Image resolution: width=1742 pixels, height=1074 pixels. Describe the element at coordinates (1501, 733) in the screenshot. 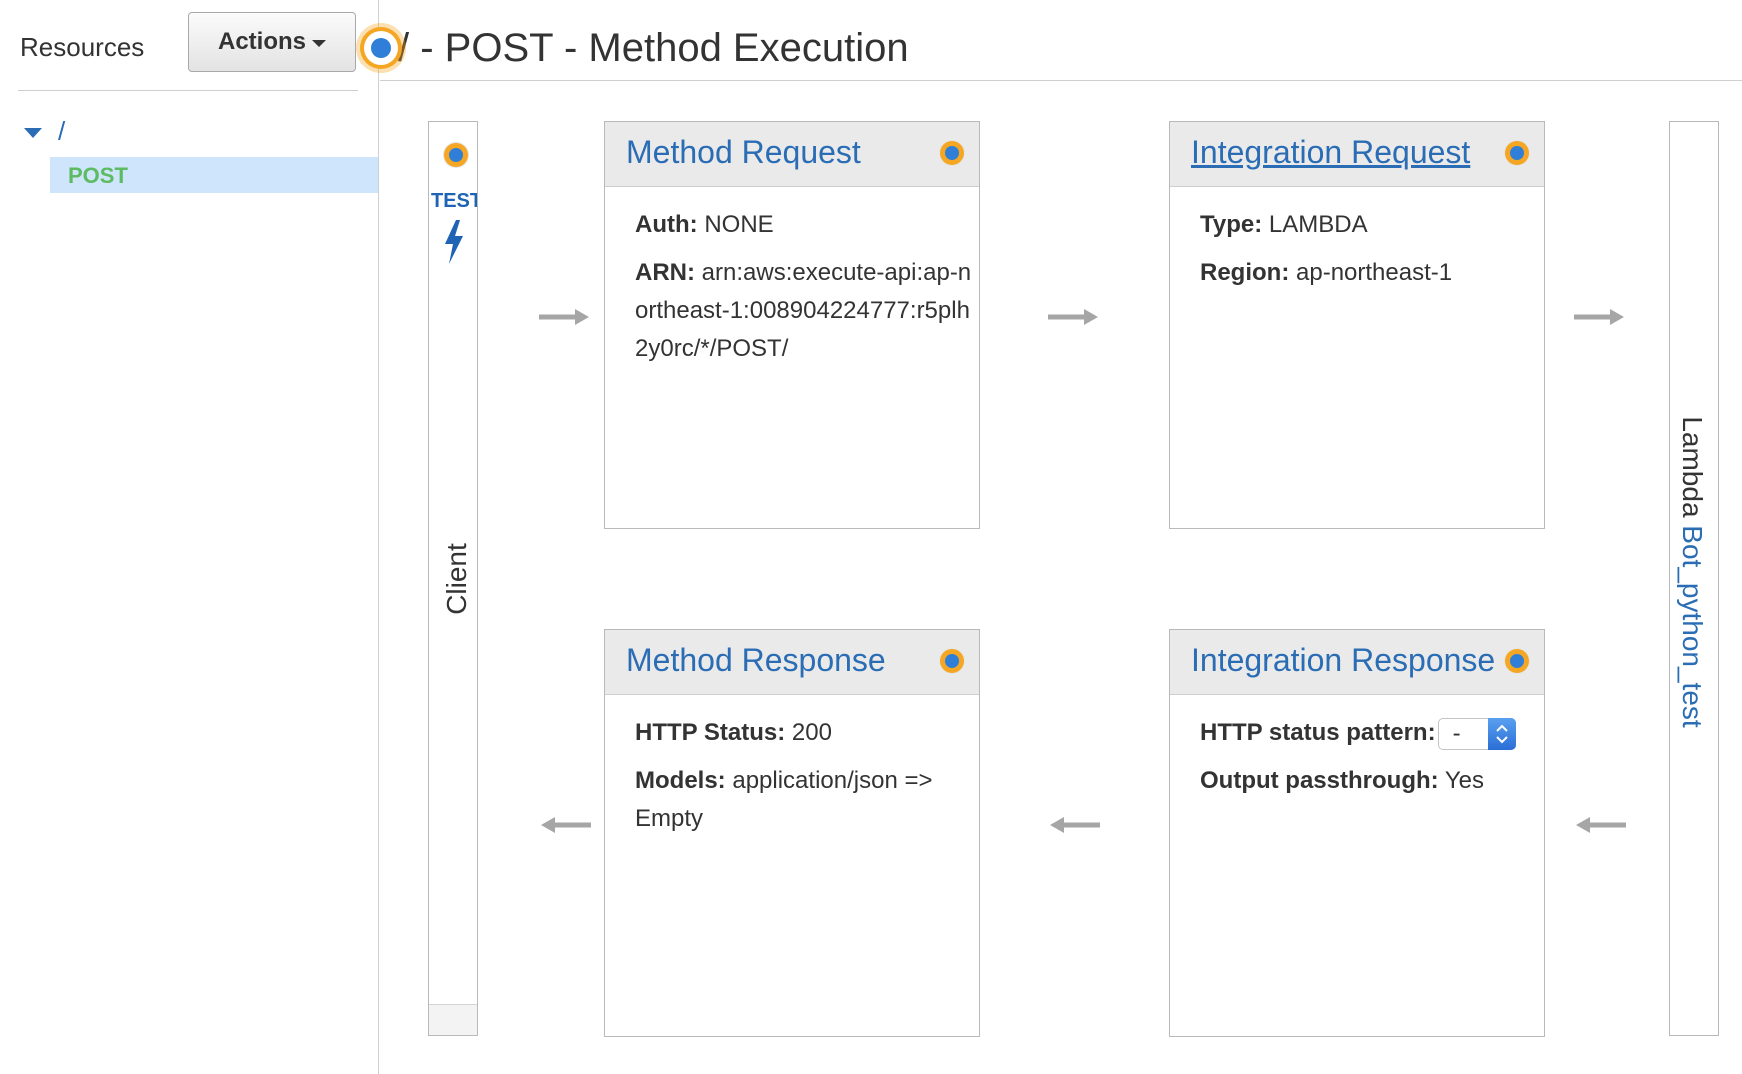

I see `select-stepper-icon` at that location.